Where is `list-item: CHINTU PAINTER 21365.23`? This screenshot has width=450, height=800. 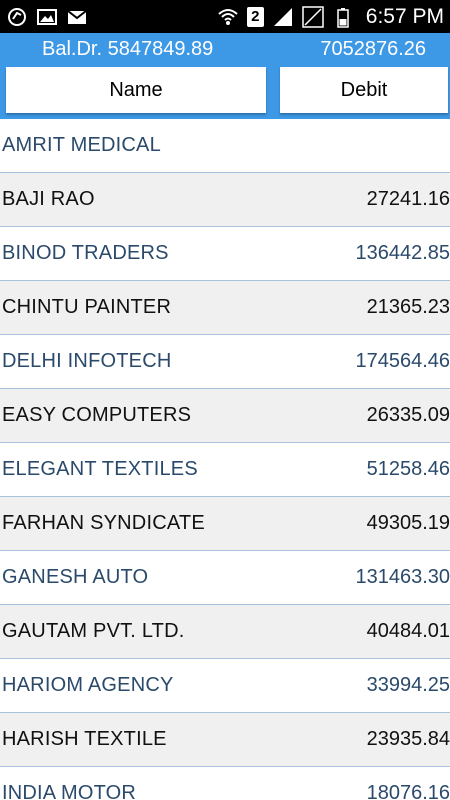
list-item: CHINTU PAINTER 21365.23 is located at coordinates (225, 308).